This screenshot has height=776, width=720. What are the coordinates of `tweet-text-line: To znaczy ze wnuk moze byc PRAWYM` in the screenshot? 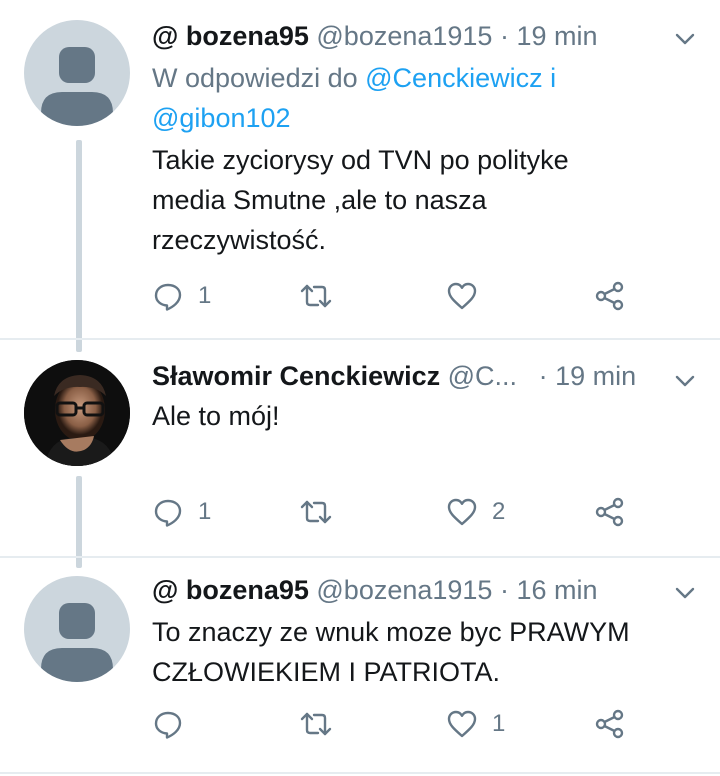 It's located at (391, 632).